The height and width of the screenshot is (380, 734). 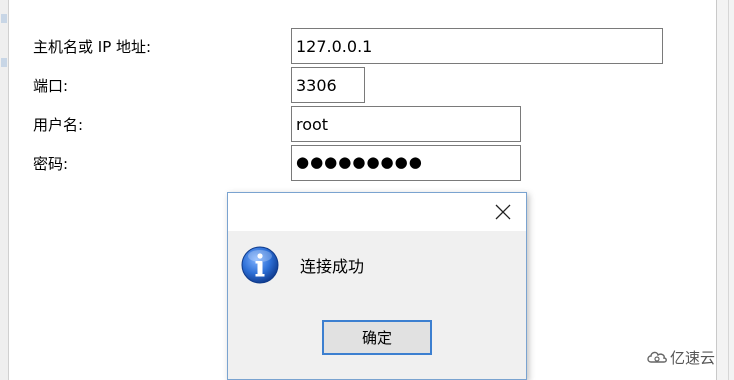 What do you see at coordinates (58, 125) in the screenshot?
I see `user-label: 用户名:` at bounding box center [58, 125].